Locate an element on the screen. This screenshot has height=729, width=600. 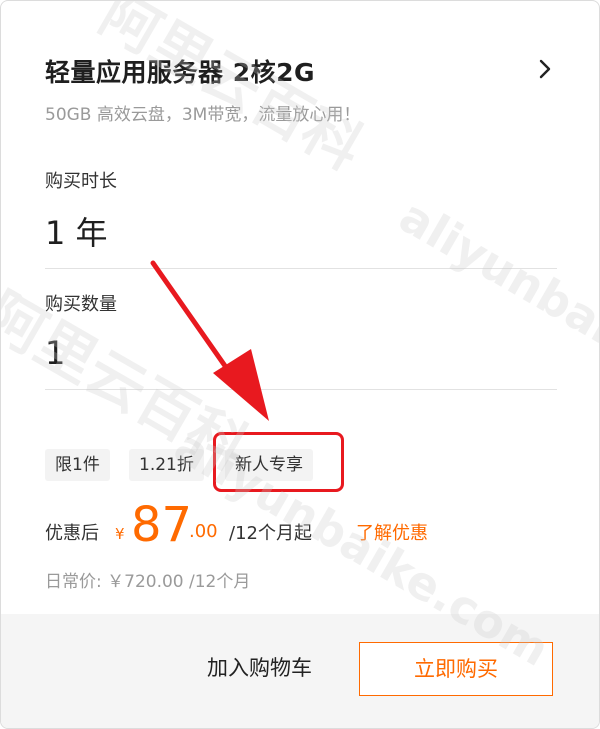
watermark-cn-text: 阿里云百科 is located at coordinates (231, 92).